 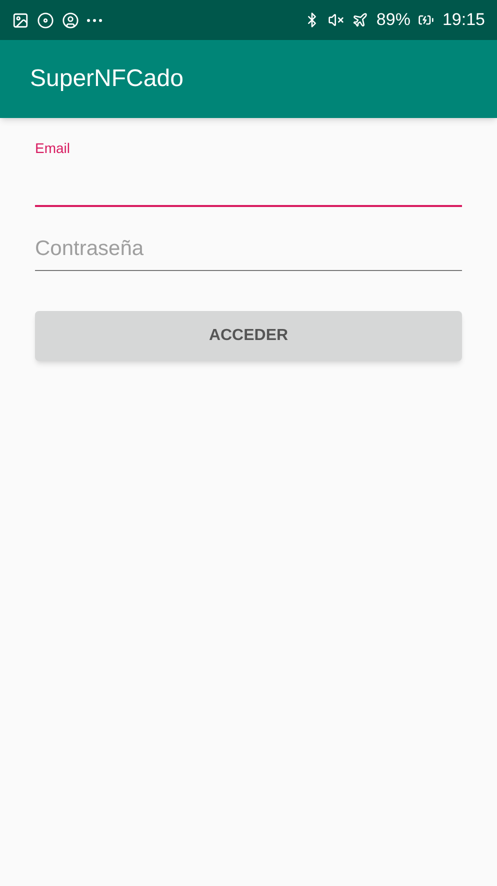 I want to click on more-icon, so click(x=94, y=20).